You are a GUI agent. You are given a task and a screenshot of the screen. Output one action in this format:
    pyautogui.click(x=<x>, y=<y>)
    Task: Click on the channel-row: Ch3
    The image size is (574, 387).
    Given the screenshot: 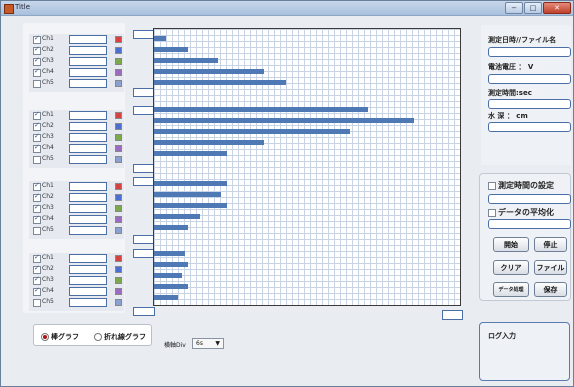 What is the action you would take?
    pyautogui.click(x=76, y=280)
    